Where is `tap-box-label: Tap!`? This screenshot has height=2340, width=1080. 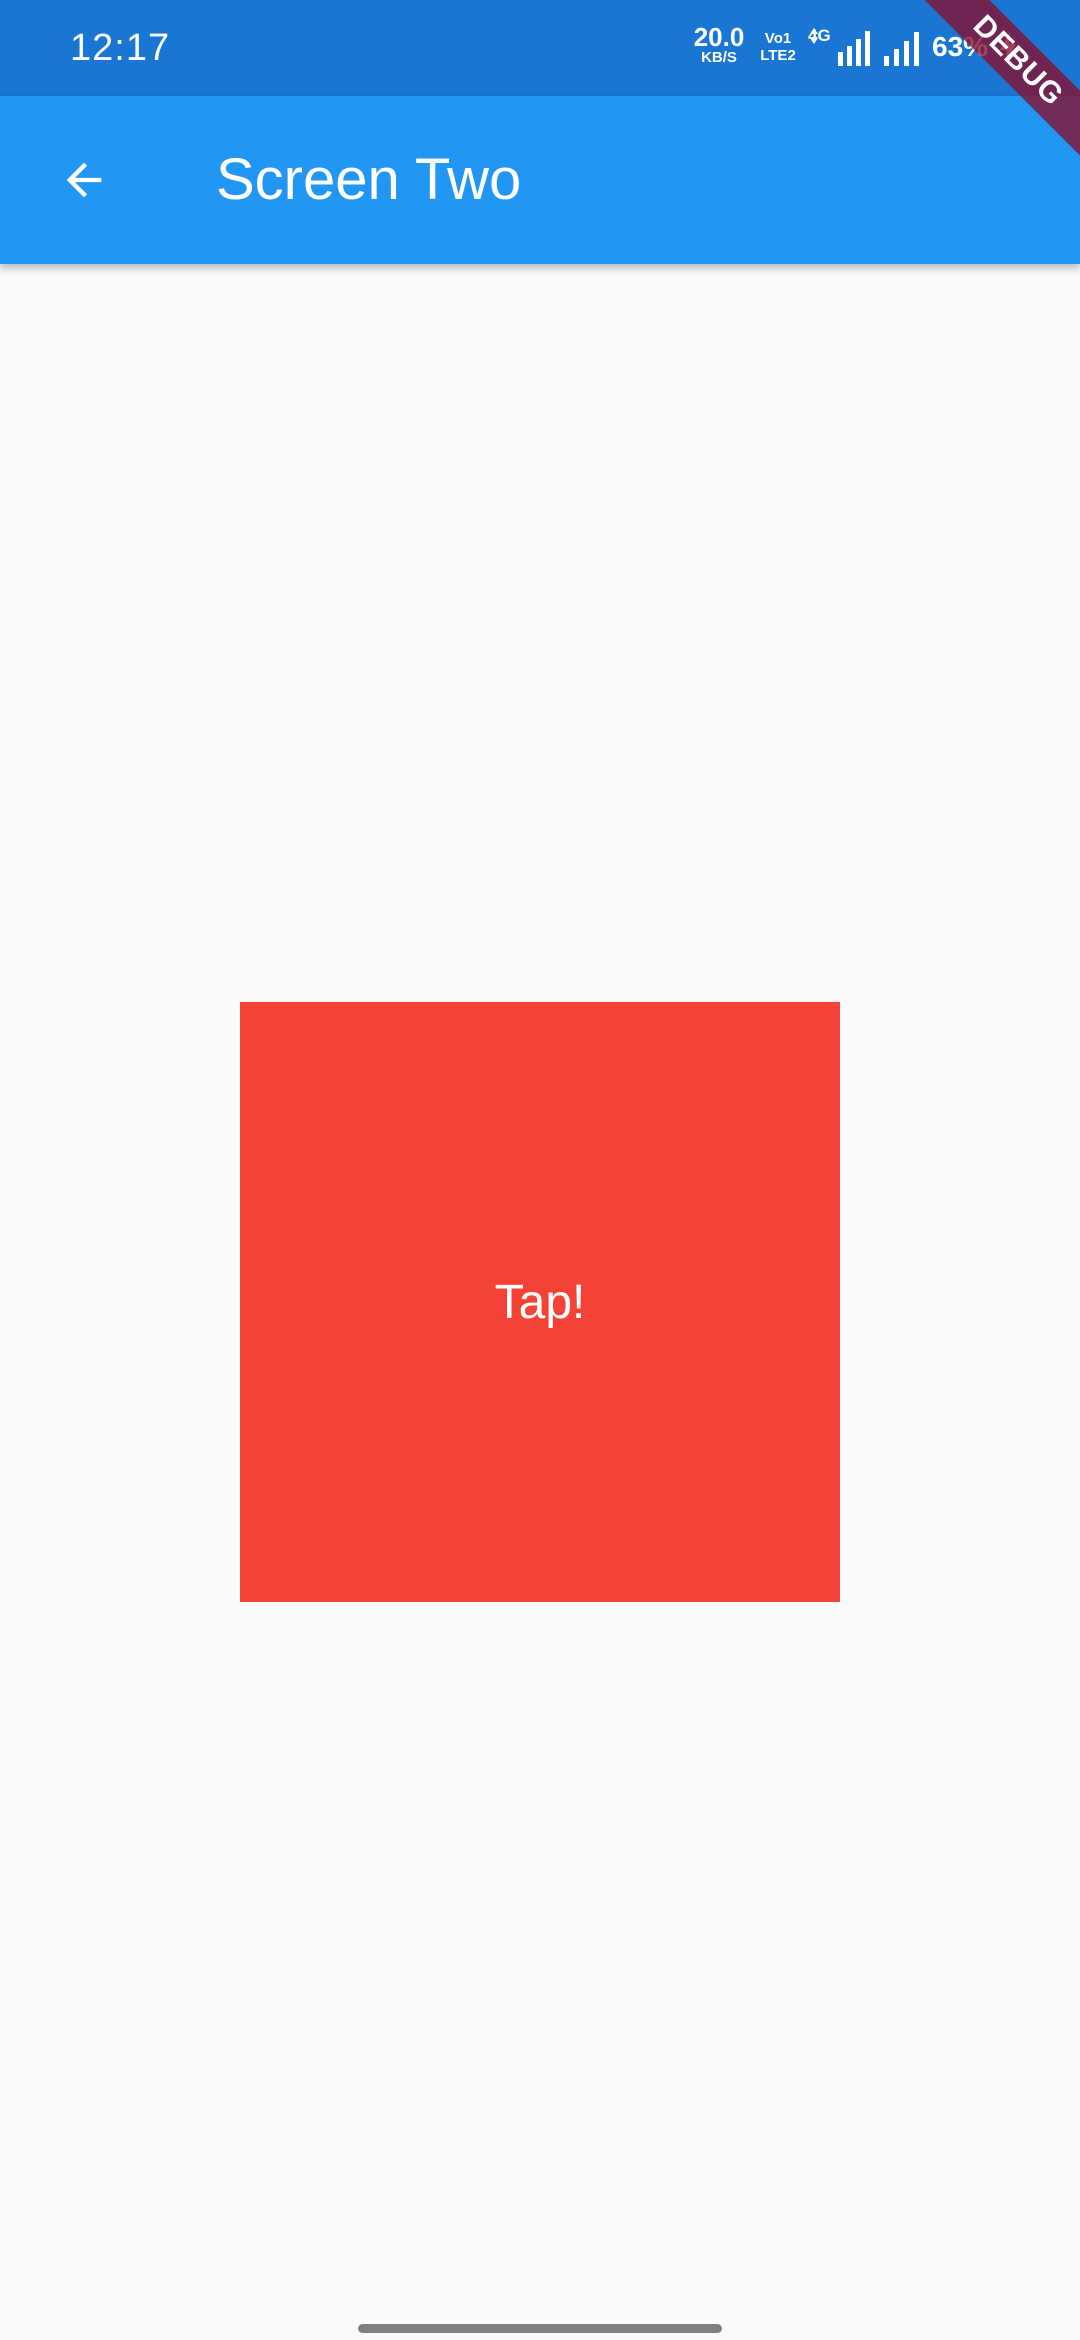 tap-box-label: Tap! is located at coordinates (540, 1302).